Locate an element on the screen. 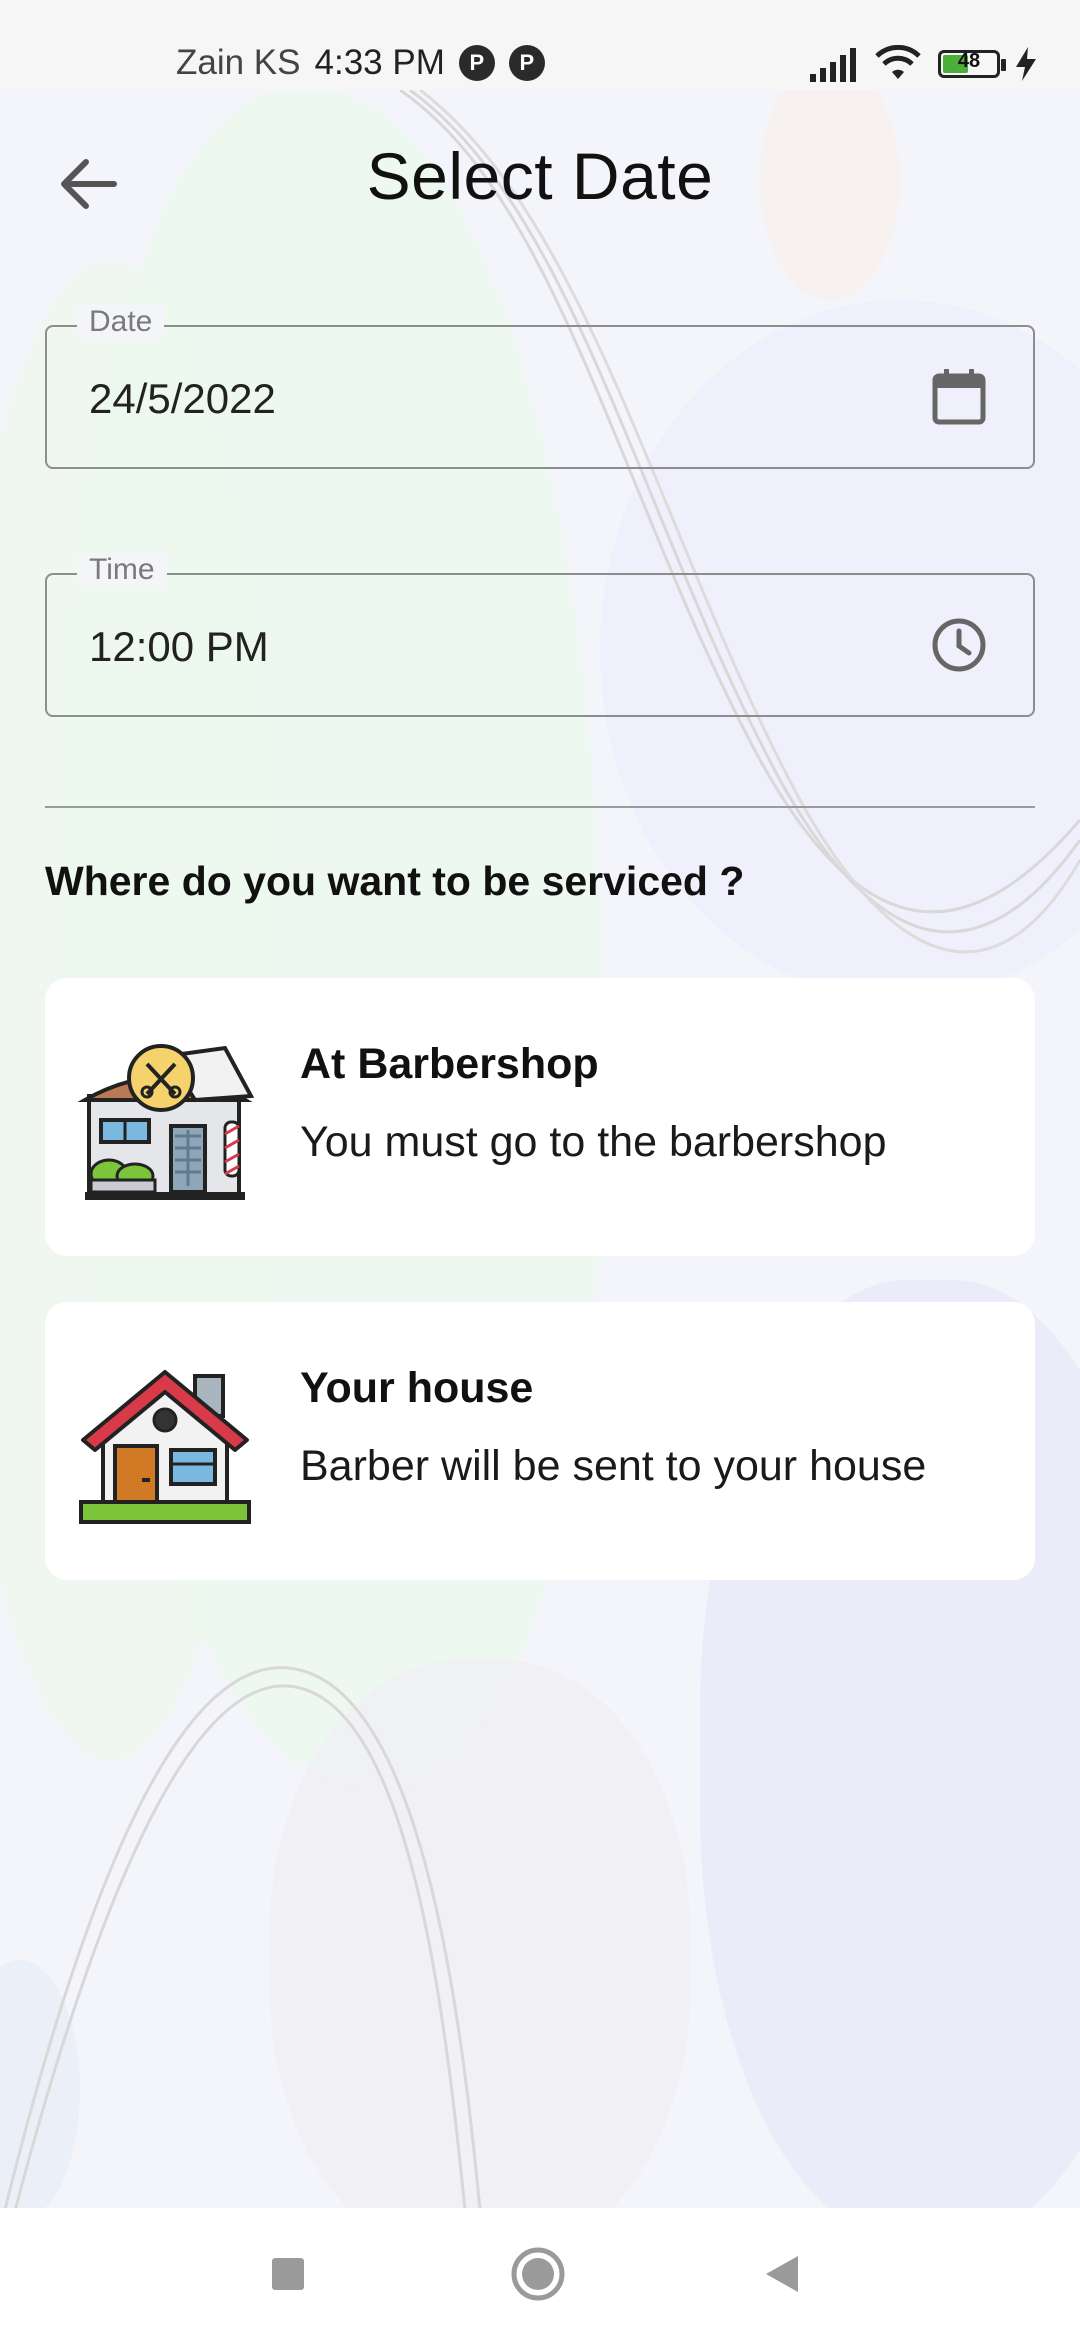  status-time: 4:33 PM is located at coordinates (379, 62).